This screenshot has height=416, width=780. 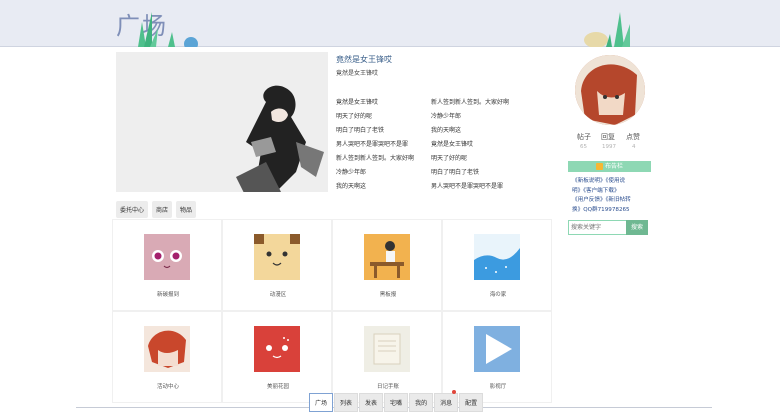 What do you see at coordinates (132, 209) in the screenshot?
I see `tab-commission: 委托中心` at bounding box center [132, 209].